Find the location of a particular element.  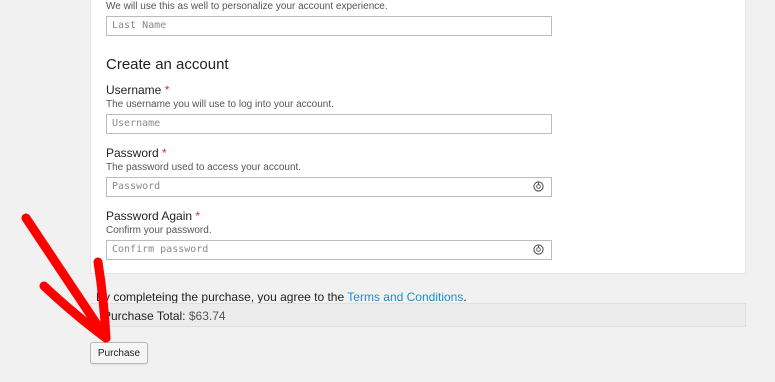

password-reveal-icon is located at coordinates (538, 186).